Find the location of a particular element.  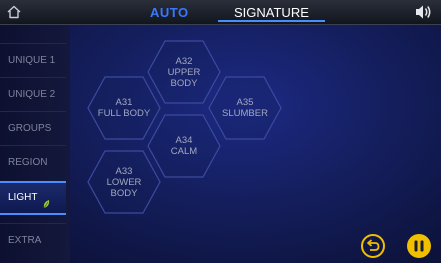

sidebar-item-unique-1: UNIQUE 1 is located at coordinates (33, 60).